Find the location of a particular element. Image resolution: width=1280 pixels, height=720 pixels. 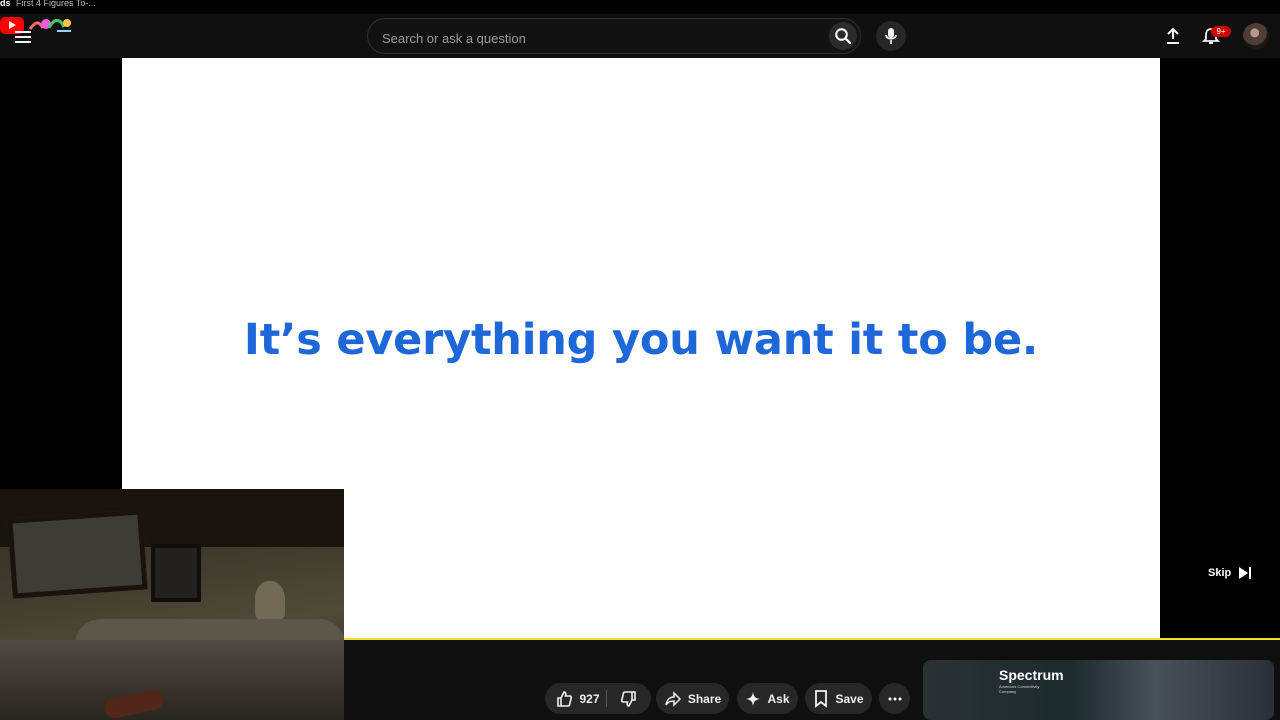

voice-search-button is located at coordinates (891, 36).